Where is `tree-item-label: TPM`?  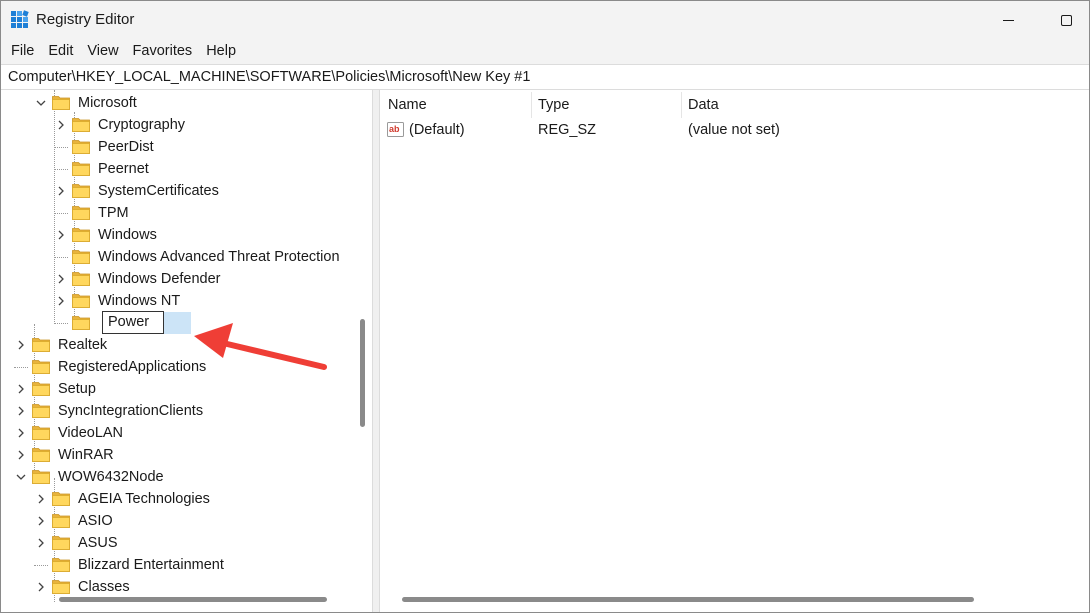 tree-item-label: TPM is located at coordinates (113, 213).